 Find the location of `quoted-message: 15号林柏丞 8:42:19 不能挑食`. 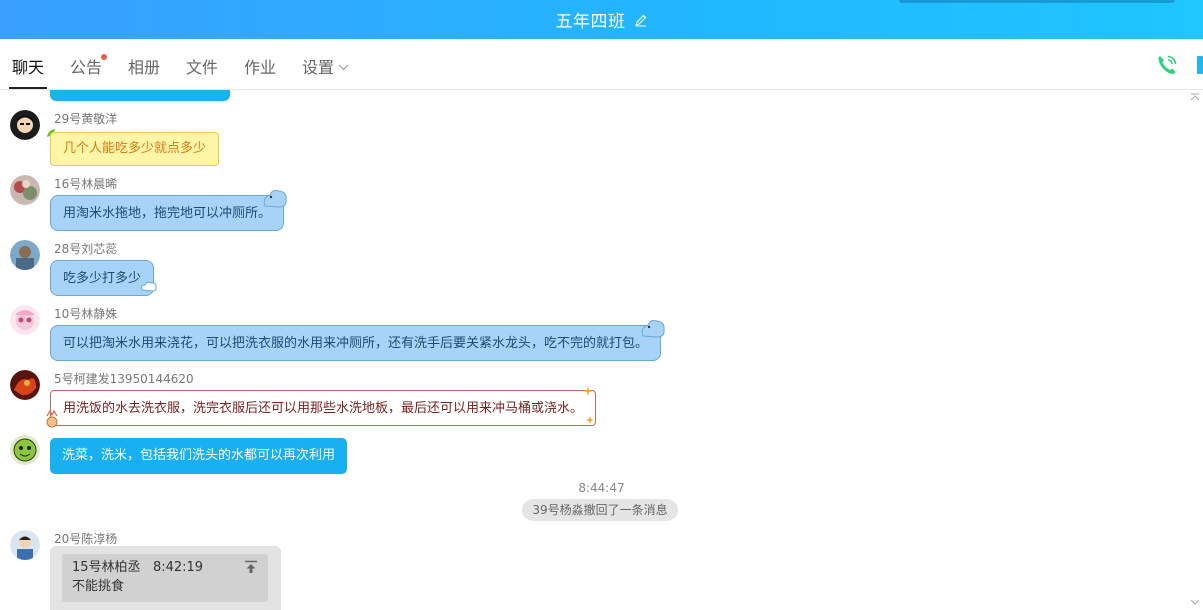

quoted-message: 15号林柏丞 8:42:19 不能挑食 is located at coordinates (165, 578).